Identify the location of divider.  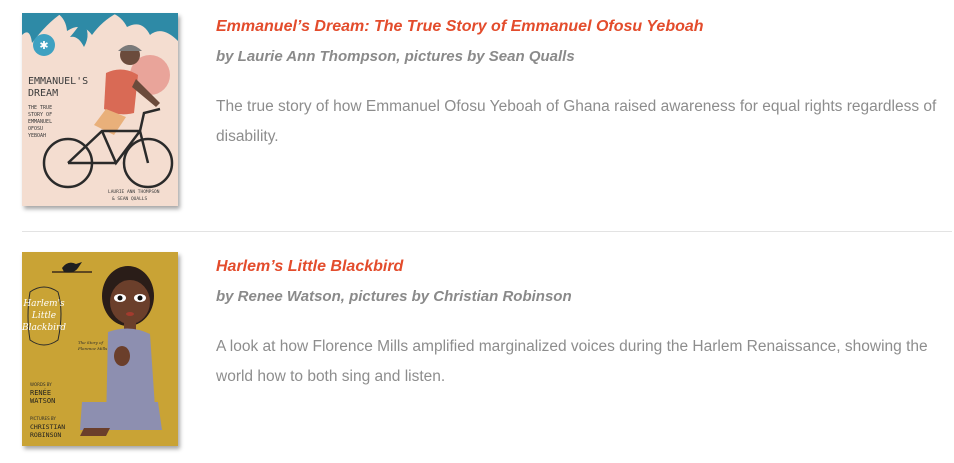
(487, 231).